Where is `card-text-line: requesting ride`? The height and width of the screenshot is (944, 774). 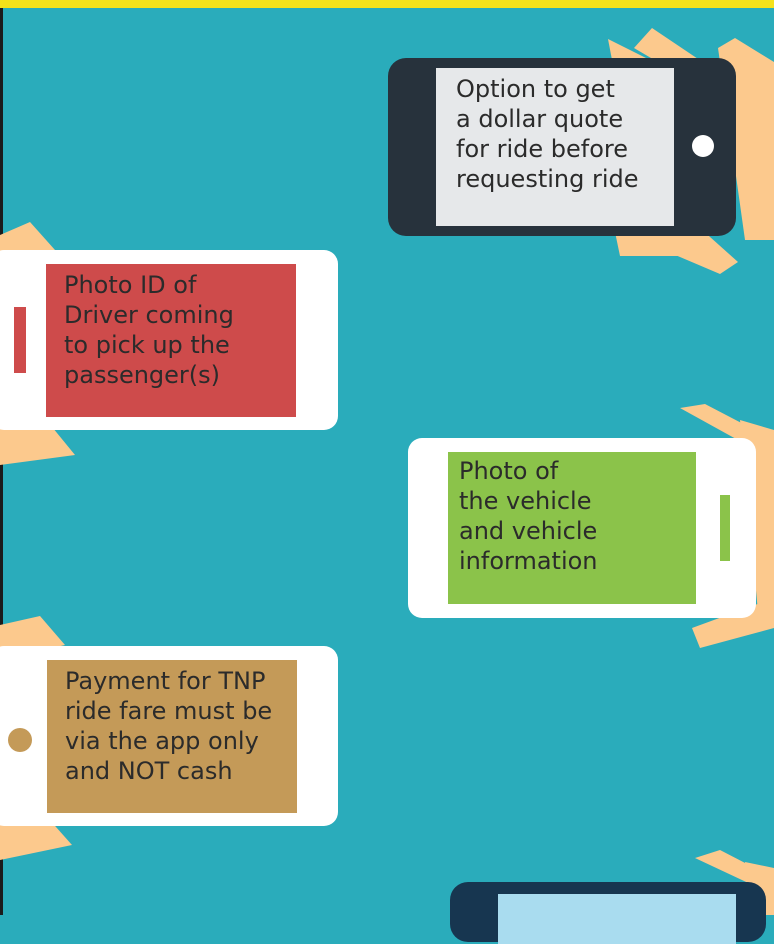
card-text-line: requesting ride is located at coordinates (547, 179).